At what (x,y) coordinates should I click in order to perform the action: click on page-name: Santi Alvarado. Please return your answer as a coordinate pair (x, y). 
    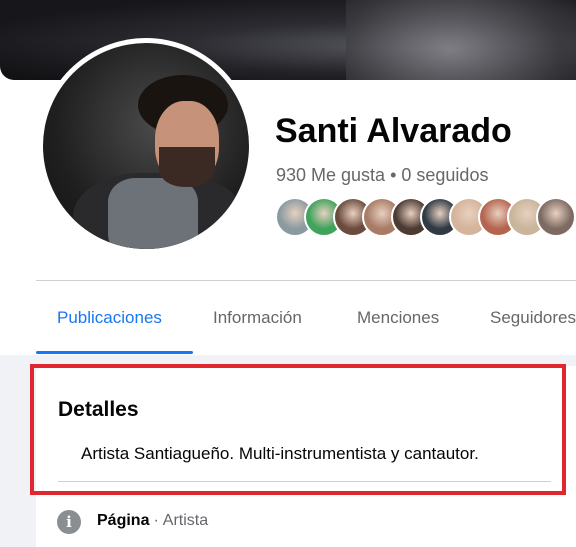
    Looking at the image, I should click on (393, 131).